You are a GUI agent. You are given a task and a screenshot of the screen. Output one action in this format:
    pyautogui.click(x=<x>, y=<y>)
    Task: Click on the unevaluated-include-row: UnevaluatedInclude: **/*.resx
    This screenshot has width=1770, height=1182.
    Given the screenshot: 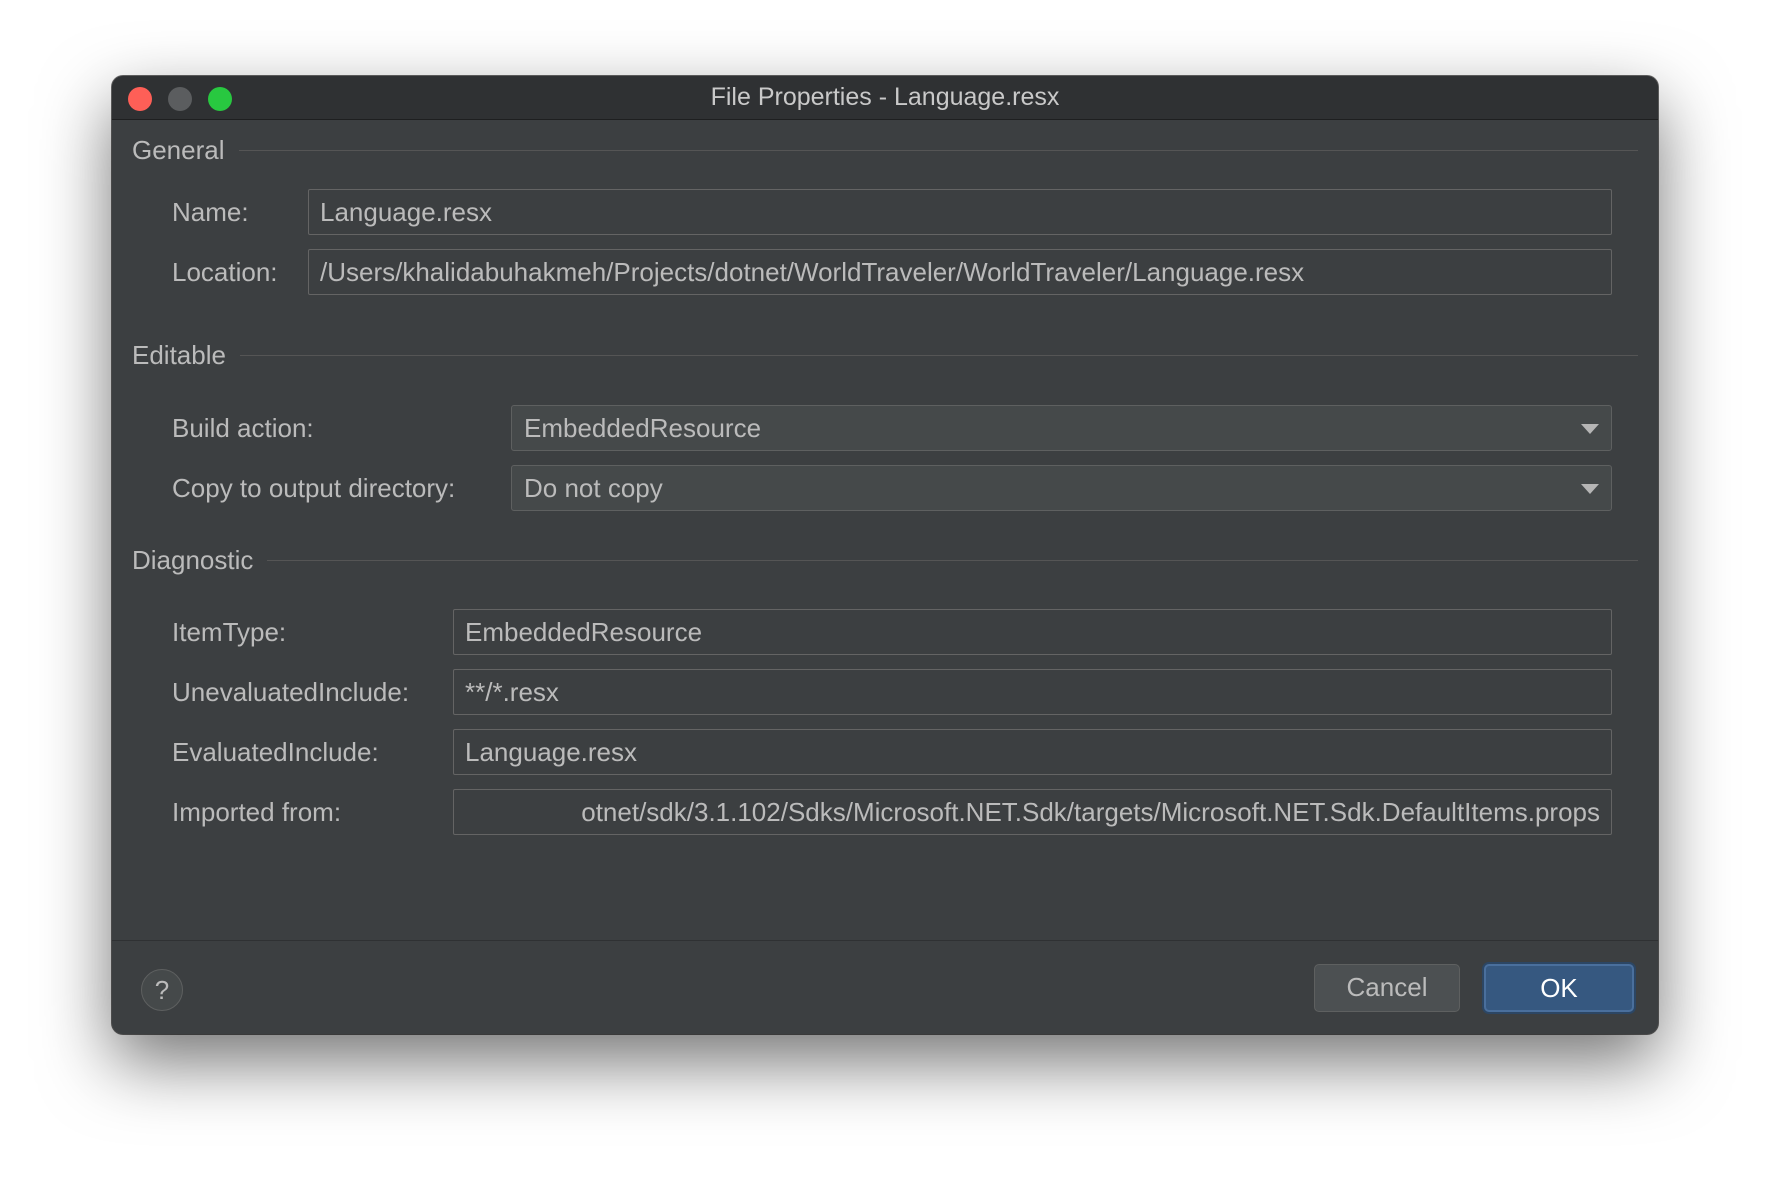 What is the action you would take?
    pyautogui.click(x=892, y=692)
    